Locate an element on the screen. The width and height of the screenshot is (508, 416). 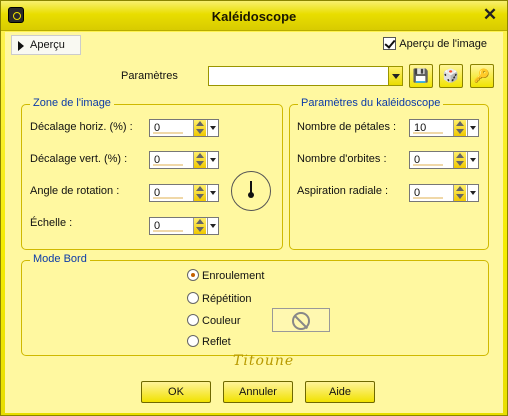
field-label: Nombre de pétales : is located at coordinates (347, 127).